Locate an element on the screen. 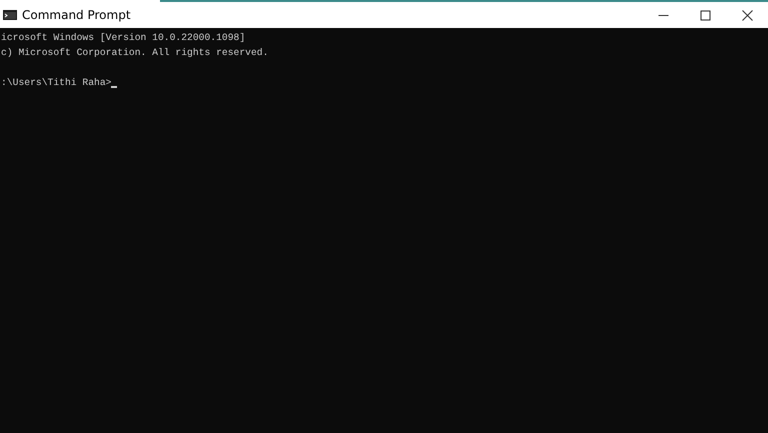  command-prompt: :\Users\Tithi Raha> is located at coordinates (56, 83).